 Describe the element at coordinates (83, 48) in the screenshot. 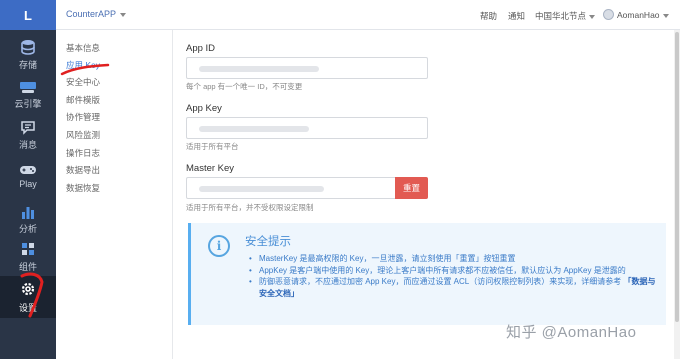

I see `subnav-item-basic-info: 基本信息` at that location.